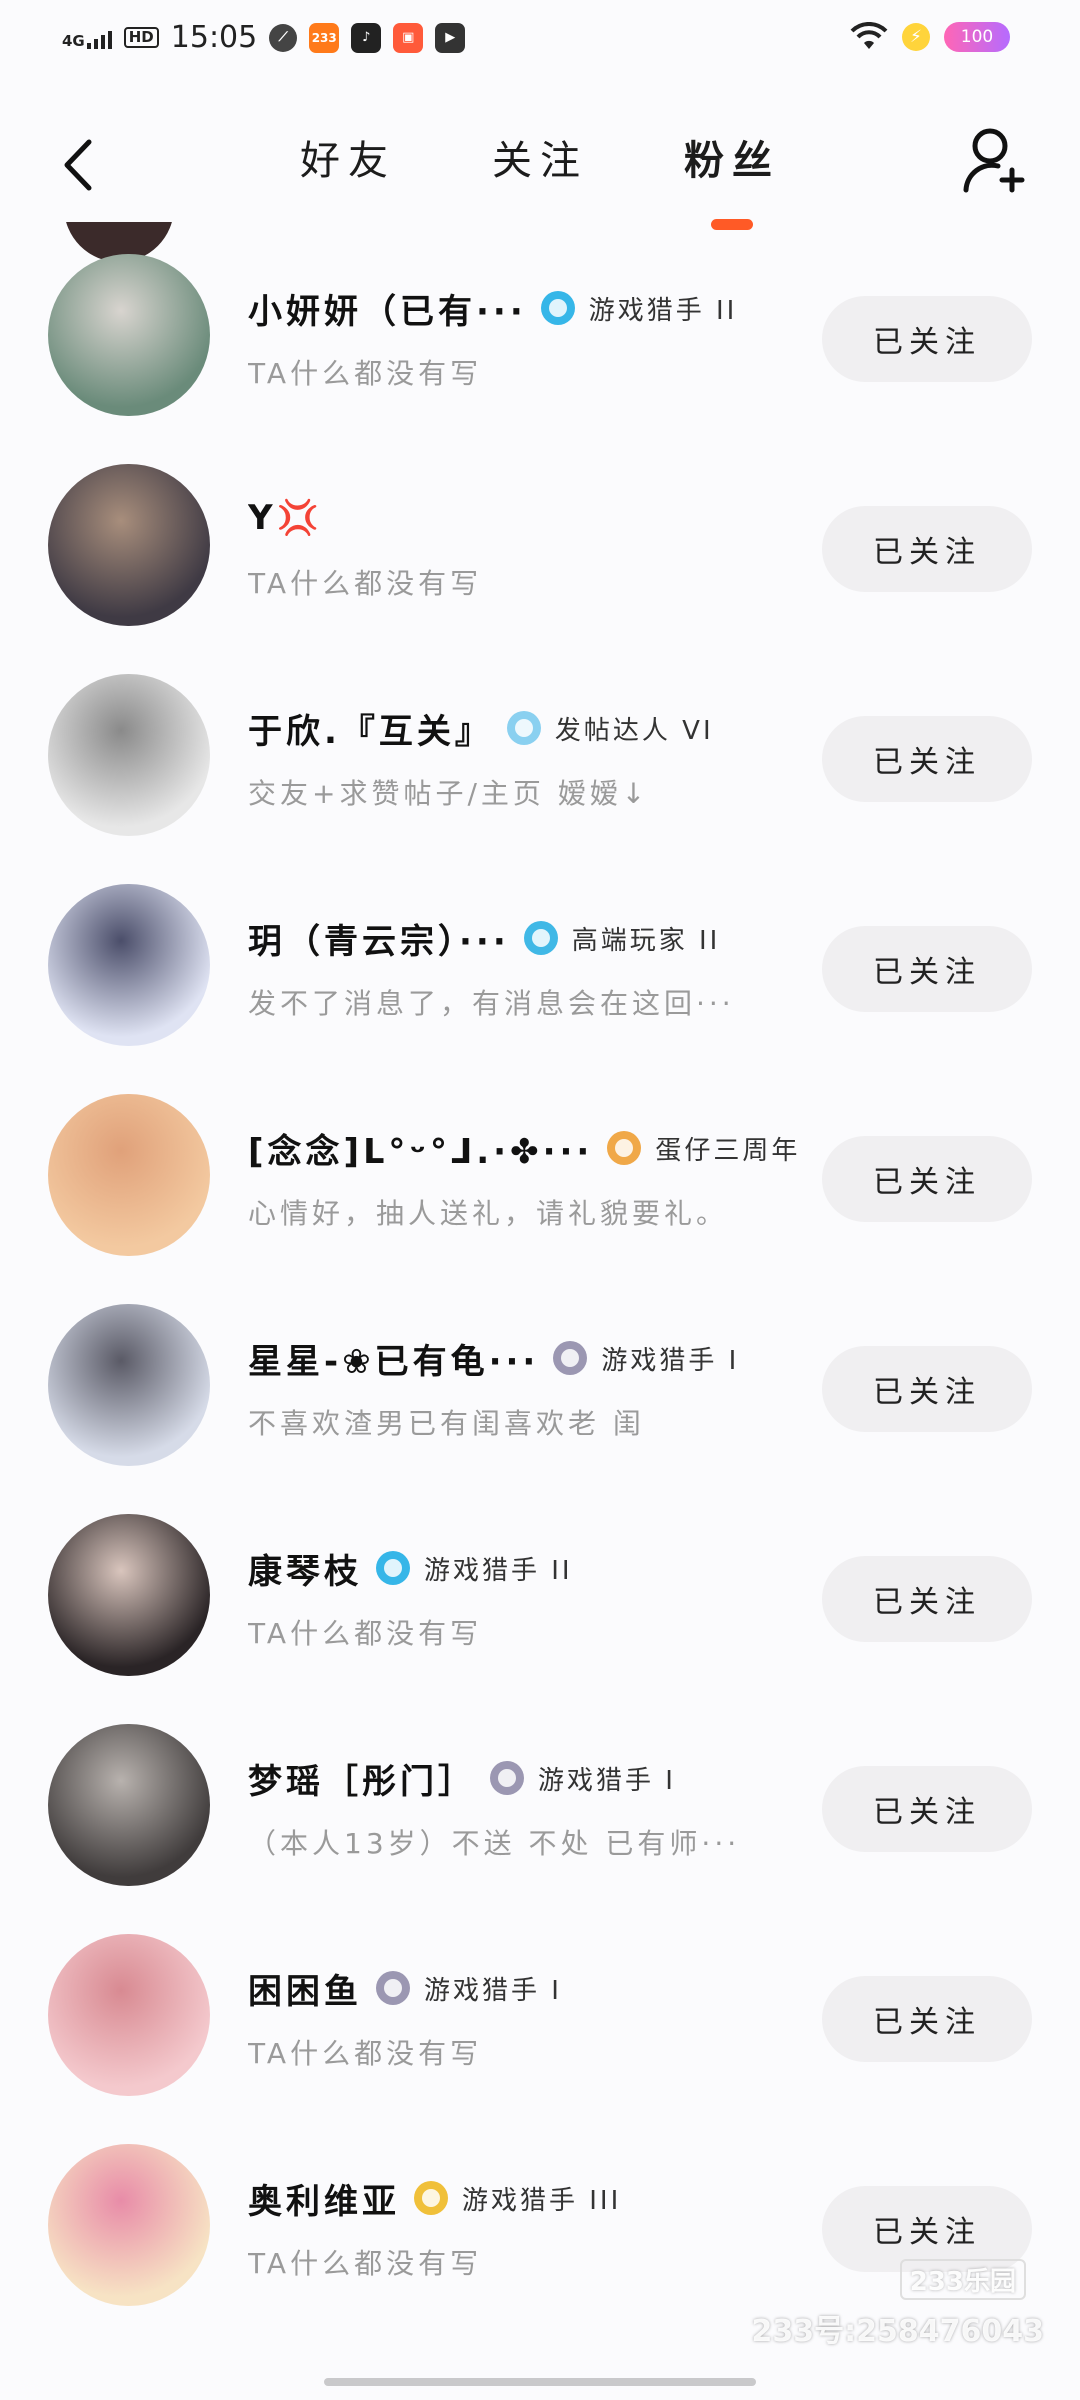 The width and height of the screenshot is (1080, 2400). What do you see at coordinates (421, 1151) in the screenshot?
I see `user-name: [念念]ᒪ°ᵕ°ᒧ.·✤···` at bounding box center [421, 1151].